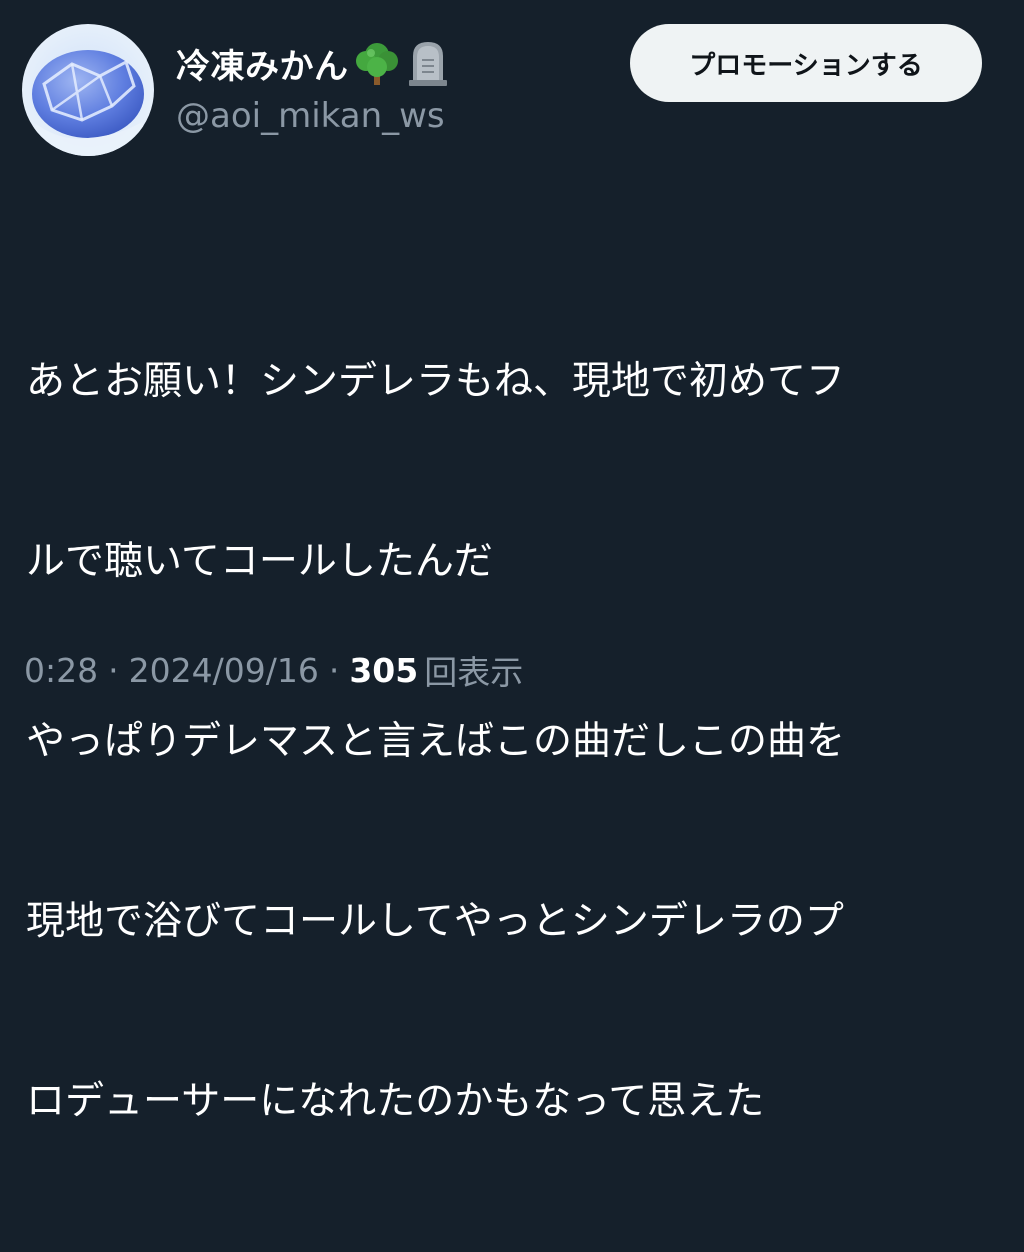  What do you see at coordinates (262, 63) in the screenshot?
I see `author-display-name: 冷凍みかん` at bounding box center [262, 63].